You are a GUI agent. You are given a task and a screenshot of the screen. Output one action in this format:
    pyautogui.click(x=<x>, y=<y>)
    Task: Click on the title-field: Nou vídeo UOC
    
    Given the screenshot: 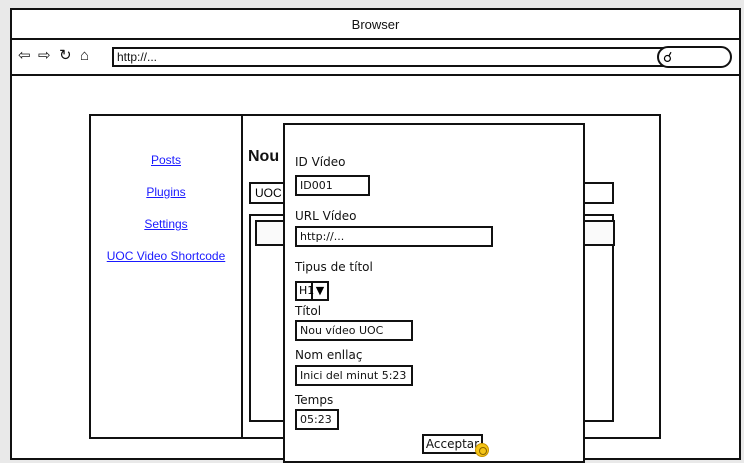 What is the action you would take?
    pyautogui.click(x=354, y=330)
    